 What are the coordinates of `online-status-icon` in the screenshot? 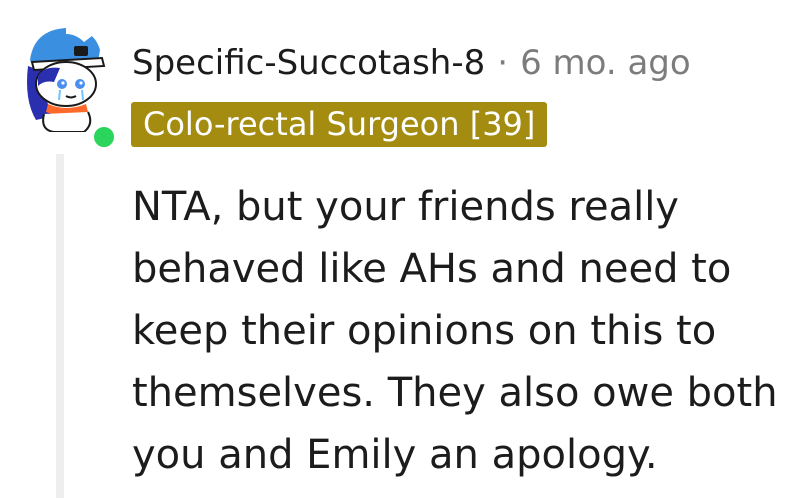 It's located at (104, 137).